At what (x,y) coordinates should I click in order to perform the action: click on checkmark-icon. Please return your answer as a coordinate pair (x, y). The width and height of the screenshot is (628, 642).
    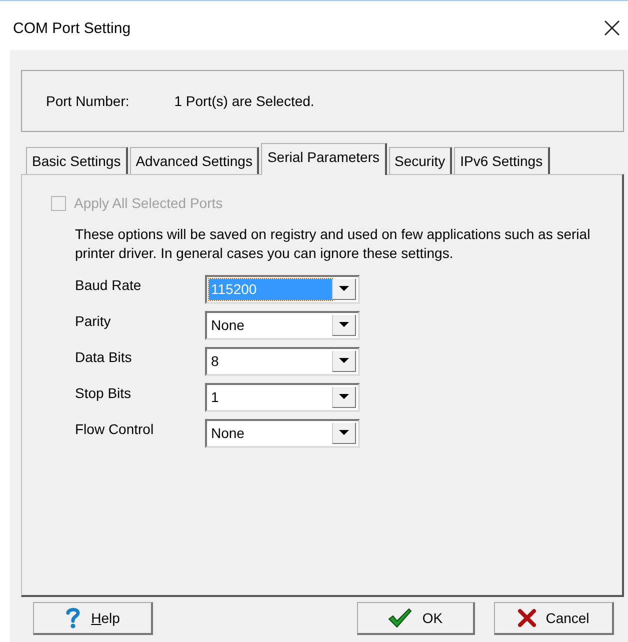
    Looking at the image, I should click on (400, 618).